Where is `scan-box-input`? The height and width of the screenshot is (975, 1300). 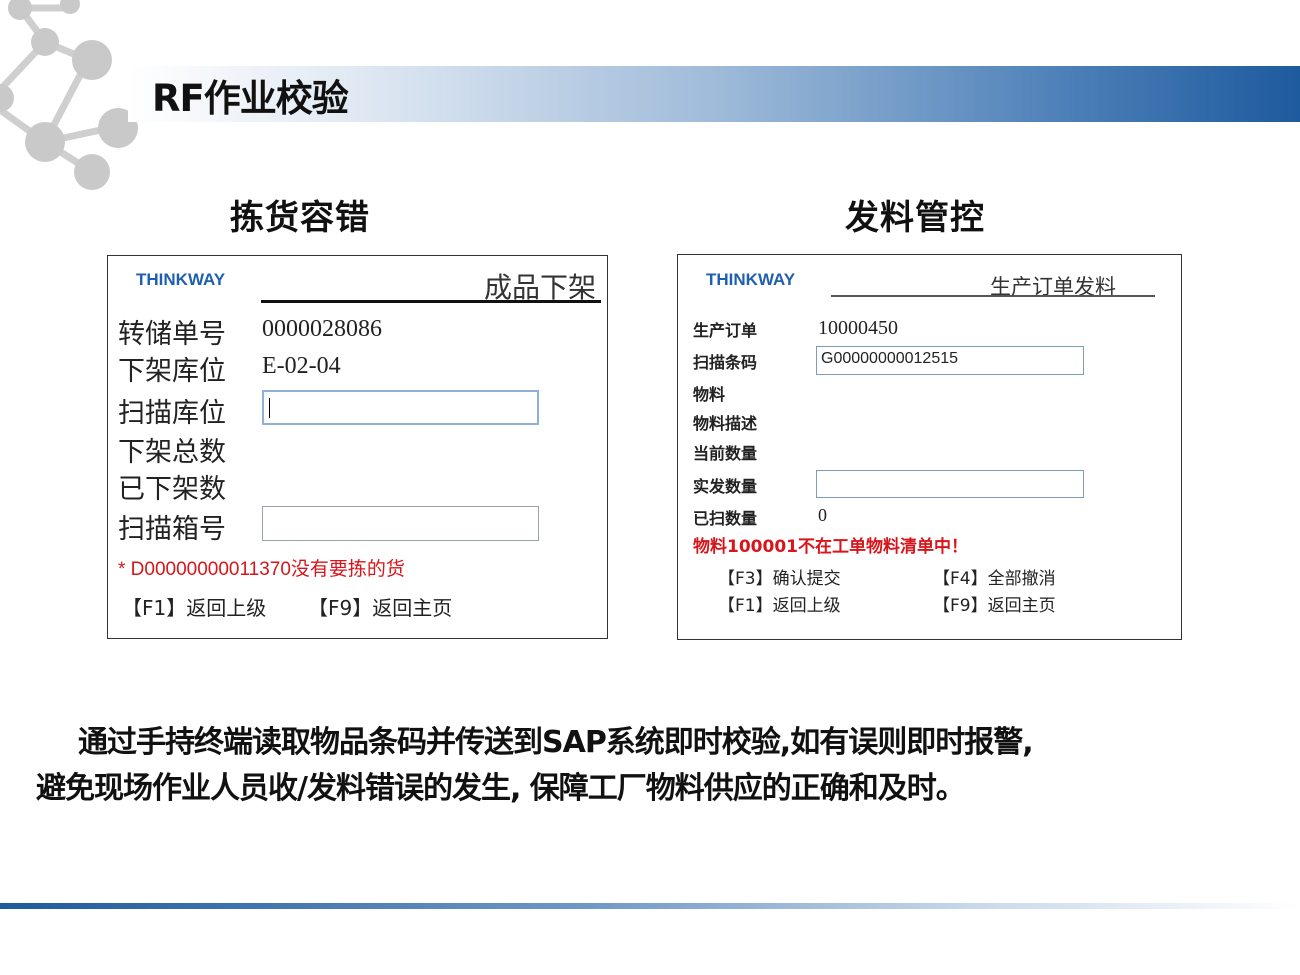 scan-box-input is located at coordinates (400, 523).